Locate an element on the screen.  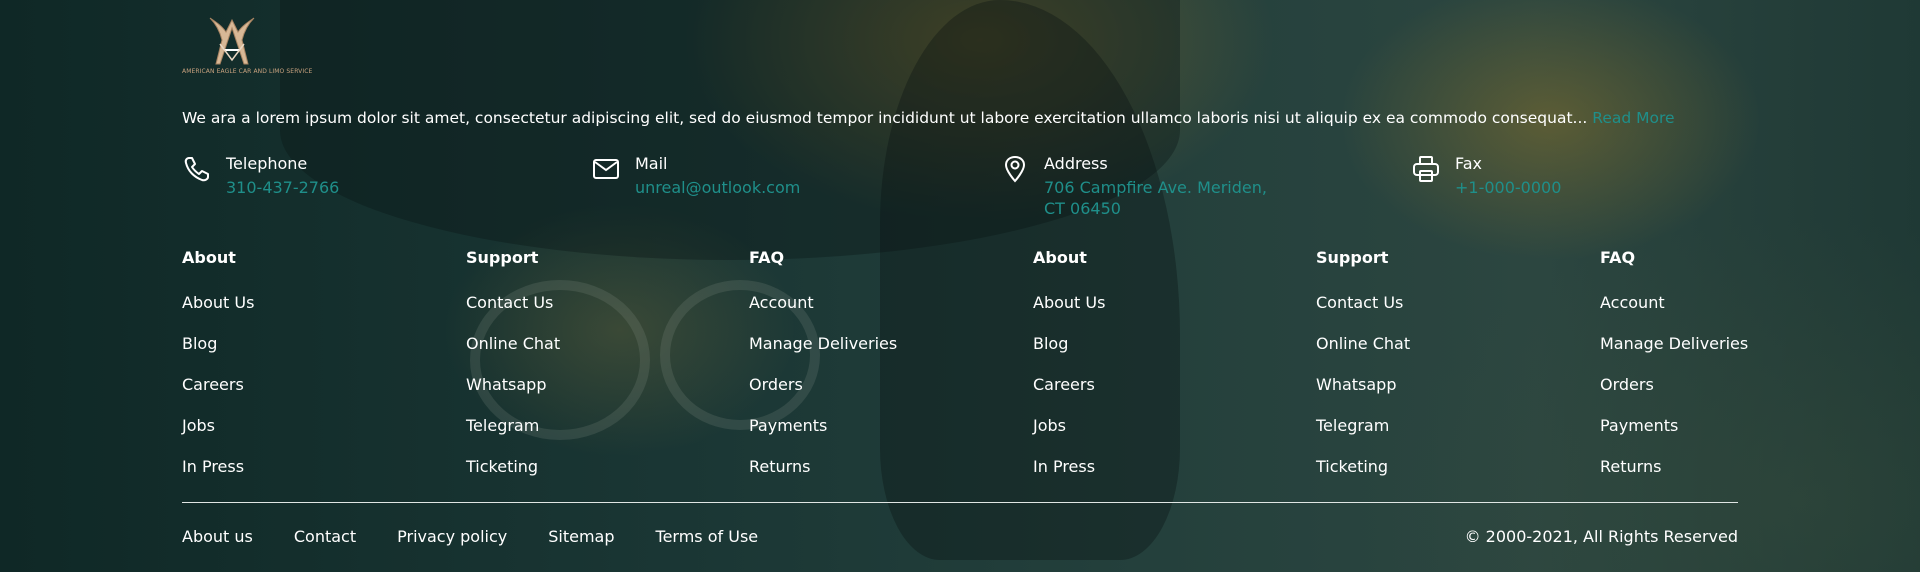
contact-value: 706 Campfire Ave. Meriden, CT 06450 is located at coordinates (1164, 198).